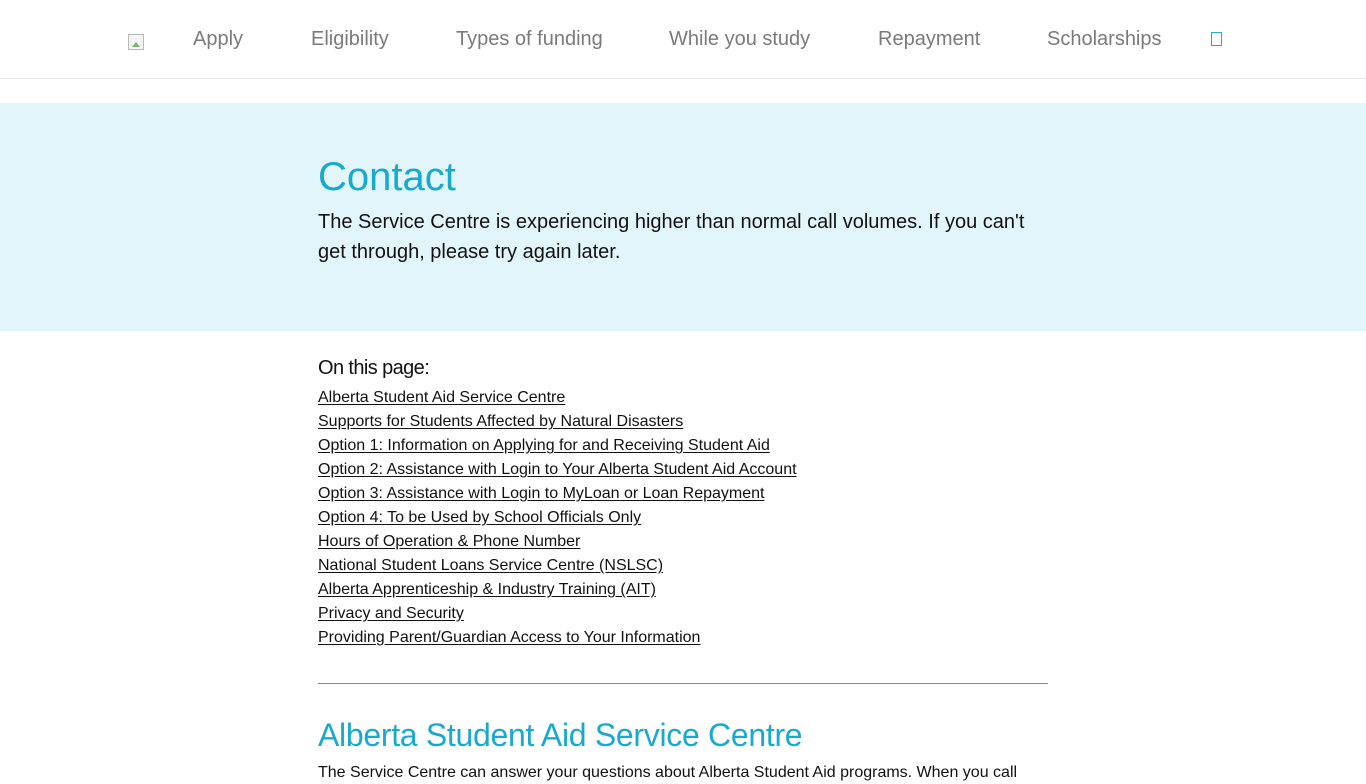 The height and width of the screenshot is (784, 1366). Describe the element at coordinates (218, 39) in the screenshot. I see `nav-apply: Apply` at that location.